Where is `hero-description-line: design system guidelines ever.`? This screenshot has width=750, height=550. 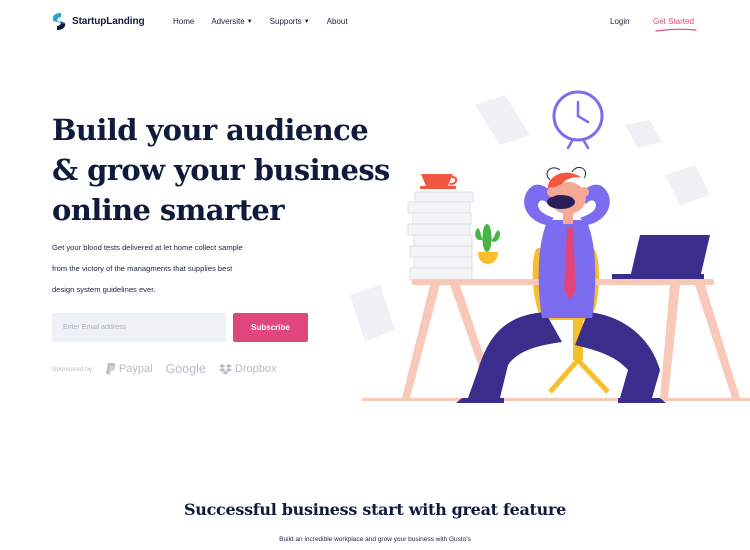 hero-description-line: design system guidelines ever. is located at coordinates (104, 289).